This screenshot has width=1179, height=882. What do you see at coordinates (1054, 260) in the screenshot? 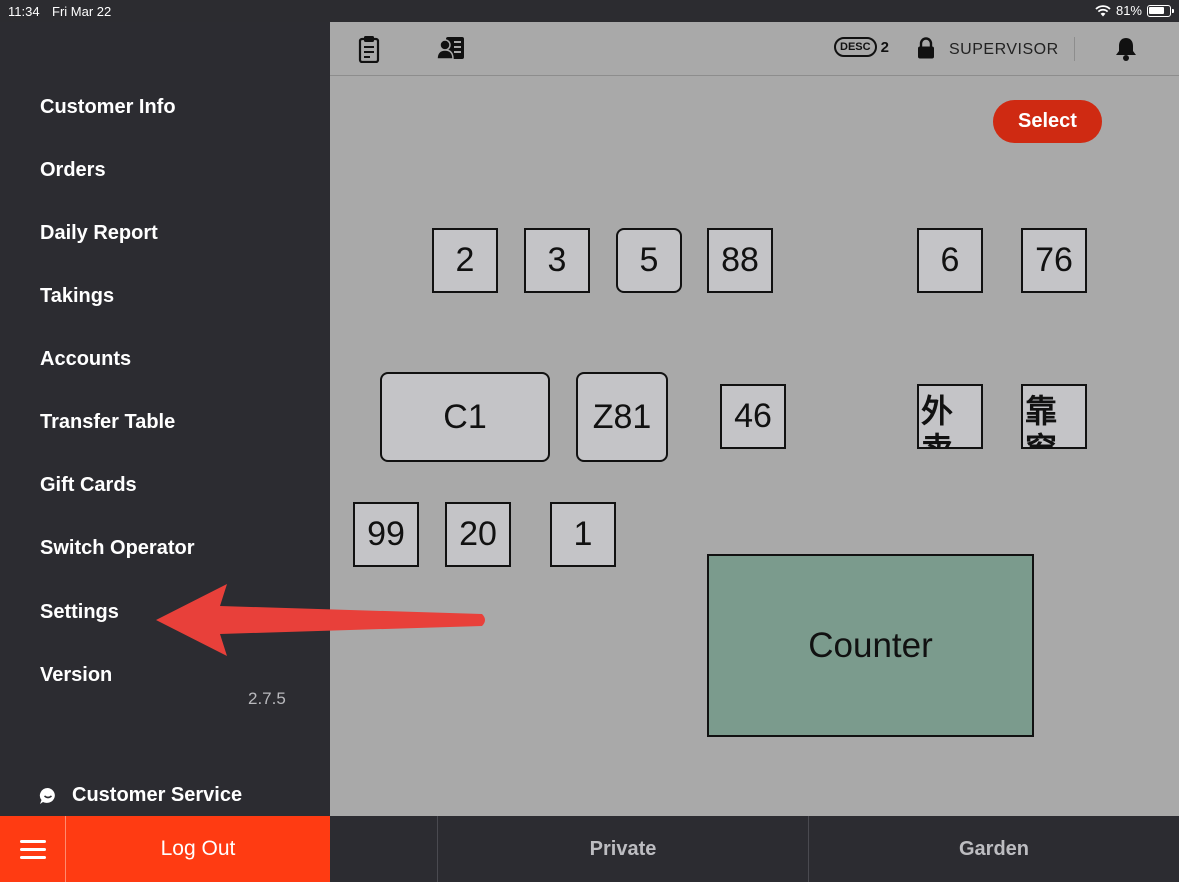
I see `table-76: 76` at bounding box center [1054, 260].